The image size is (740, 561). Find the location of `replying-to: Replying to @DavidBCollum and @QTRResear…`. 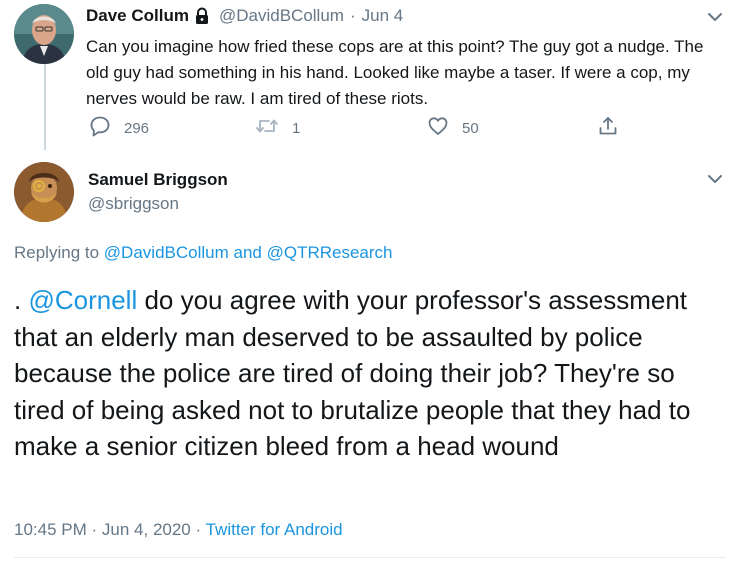

replying-to: Replying to @DavidBCollum and @QTRResear… is located at coordinates (203, 253).